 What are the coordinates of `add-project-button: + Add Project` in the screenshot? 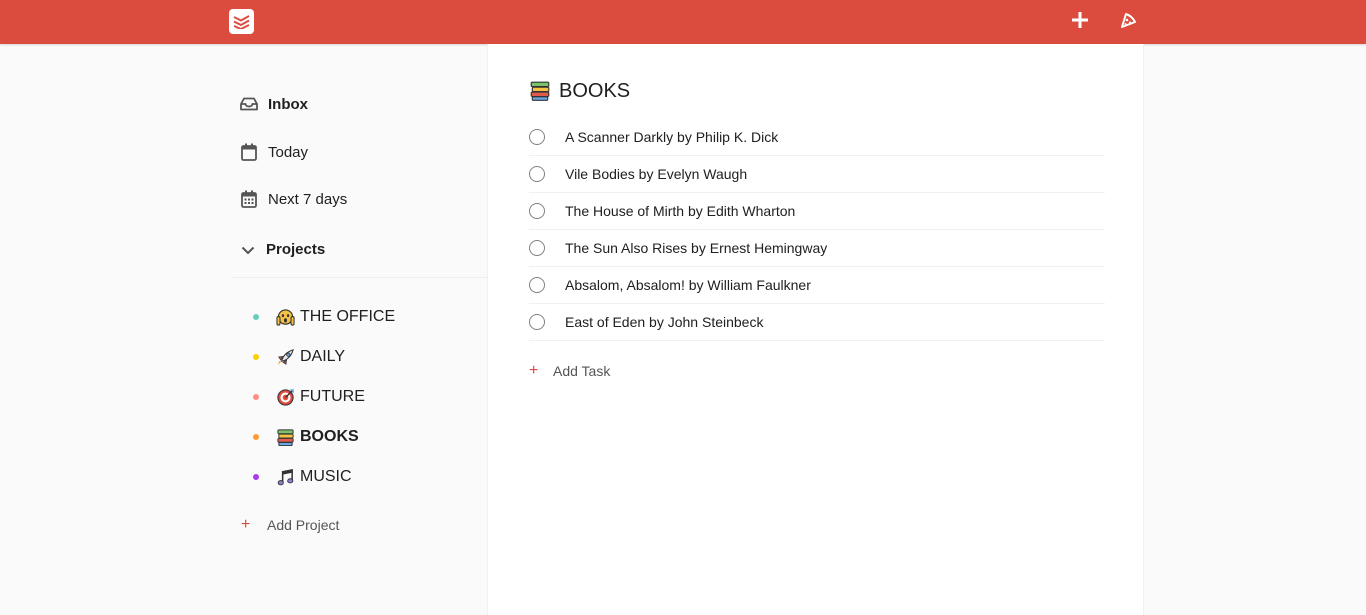 It's located at (341, 525).